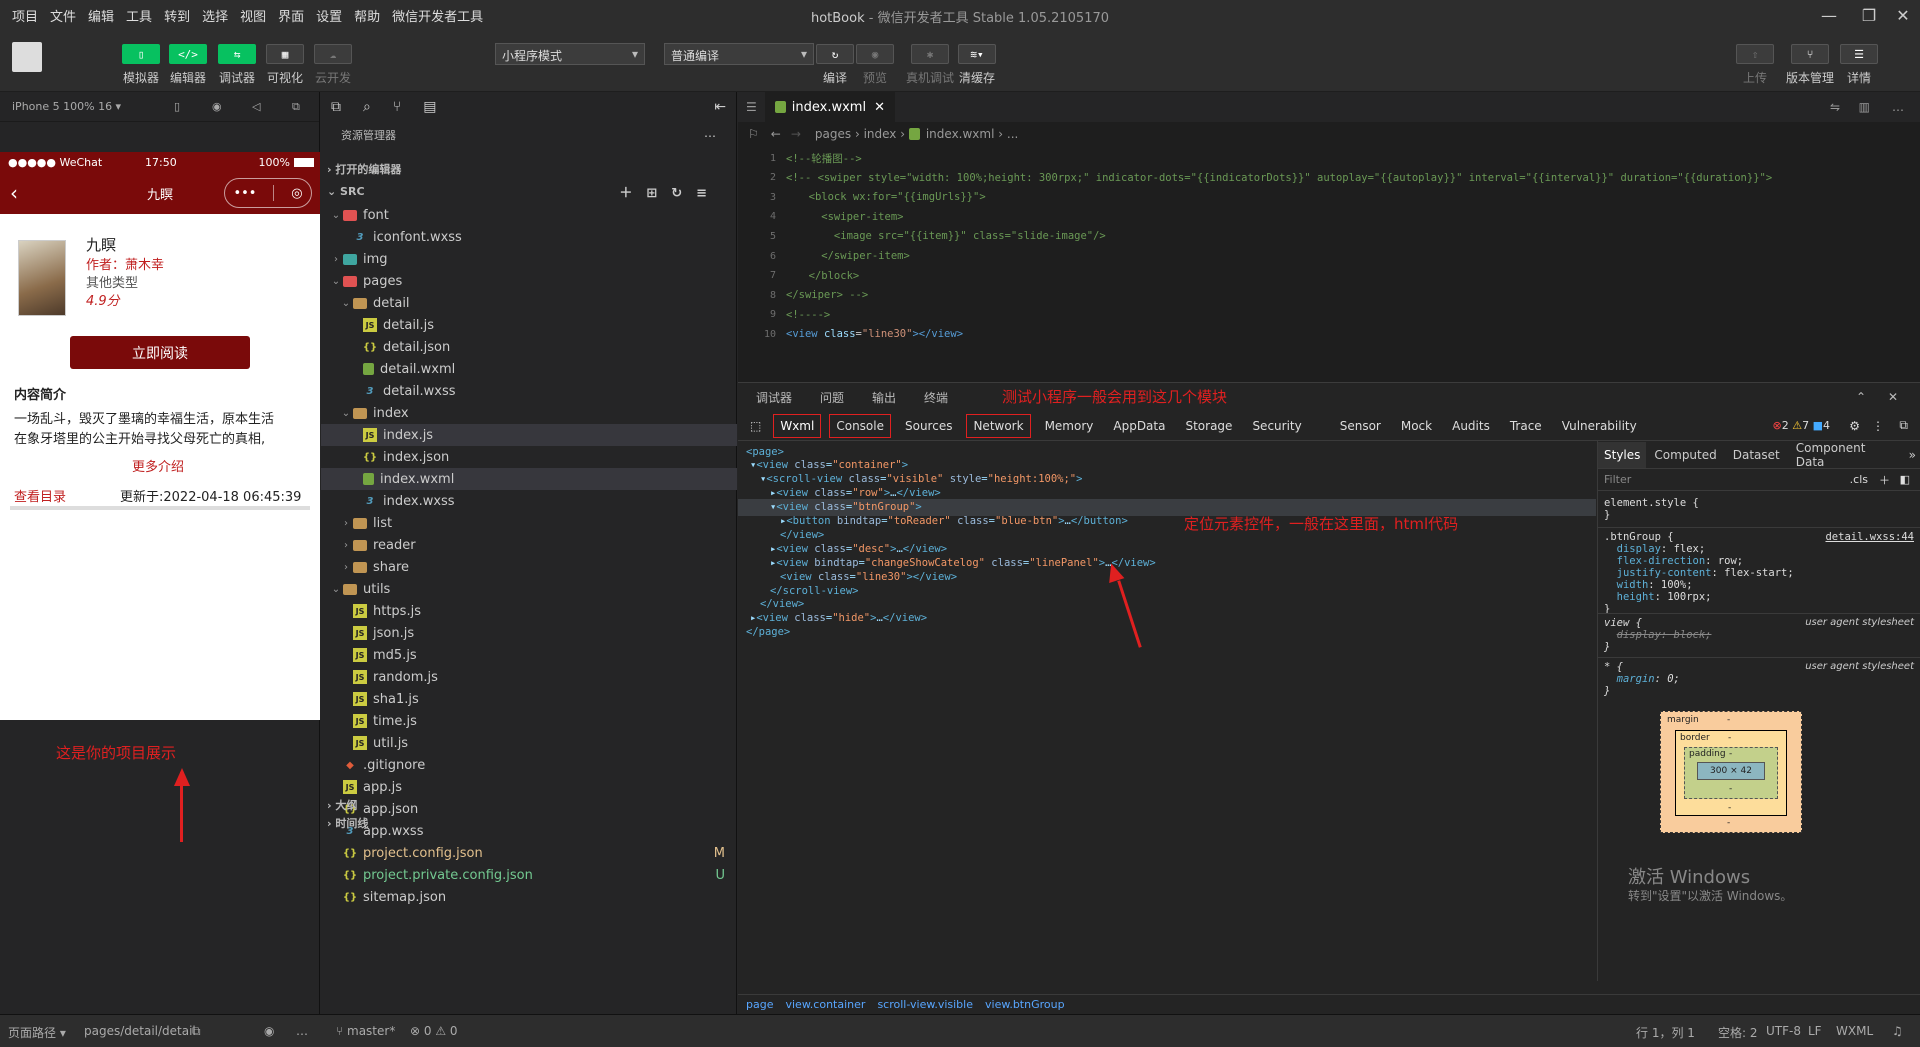 This screenshot has height=1047, width=1920. I want to click on forward-icon: →, so click(796, 134).